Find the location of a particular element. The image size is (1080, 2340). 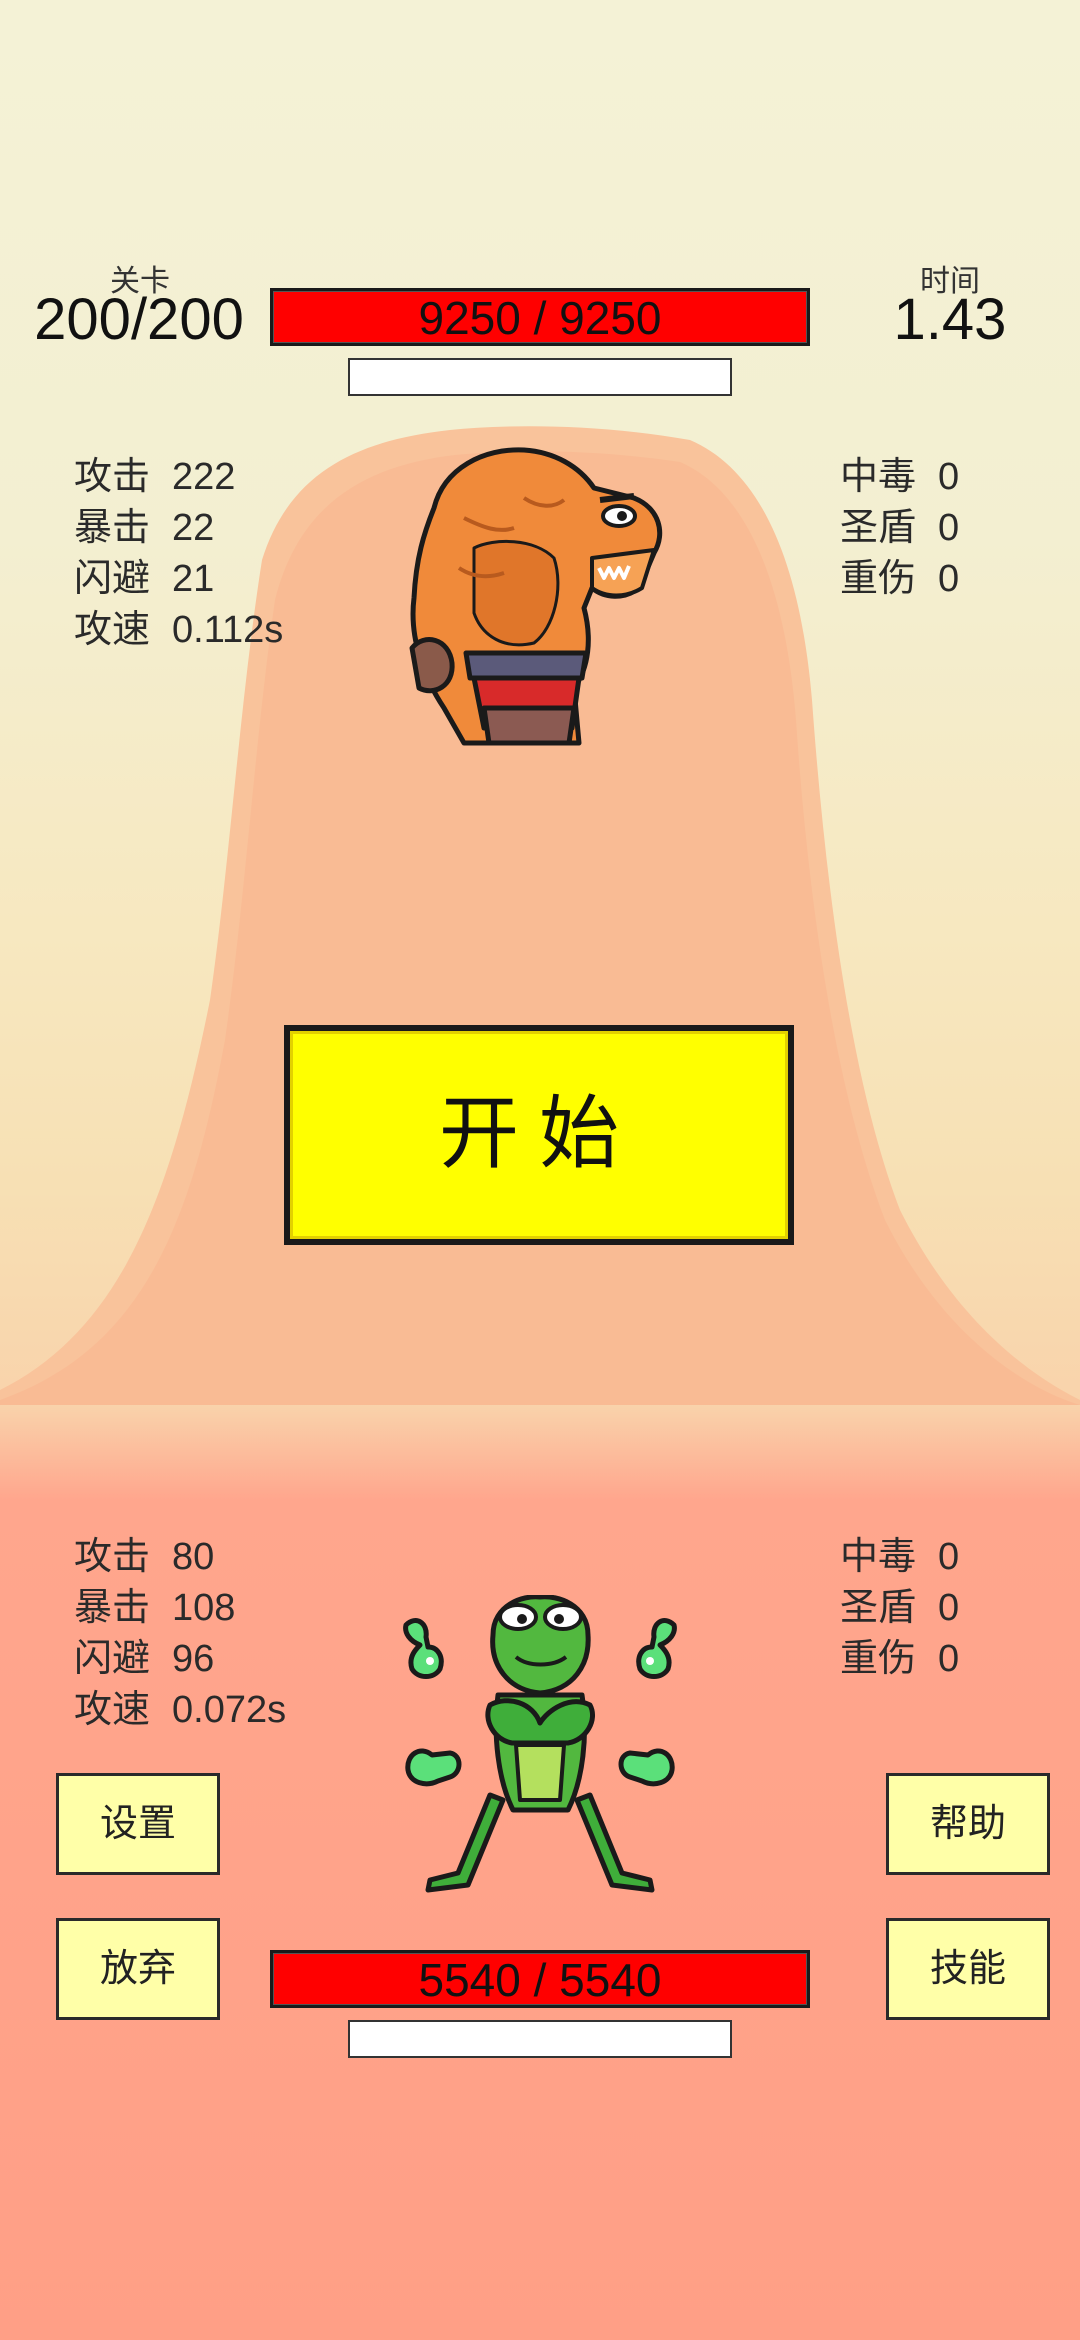

give-up-button: 放弃 is located at coordinates (138, 1969).